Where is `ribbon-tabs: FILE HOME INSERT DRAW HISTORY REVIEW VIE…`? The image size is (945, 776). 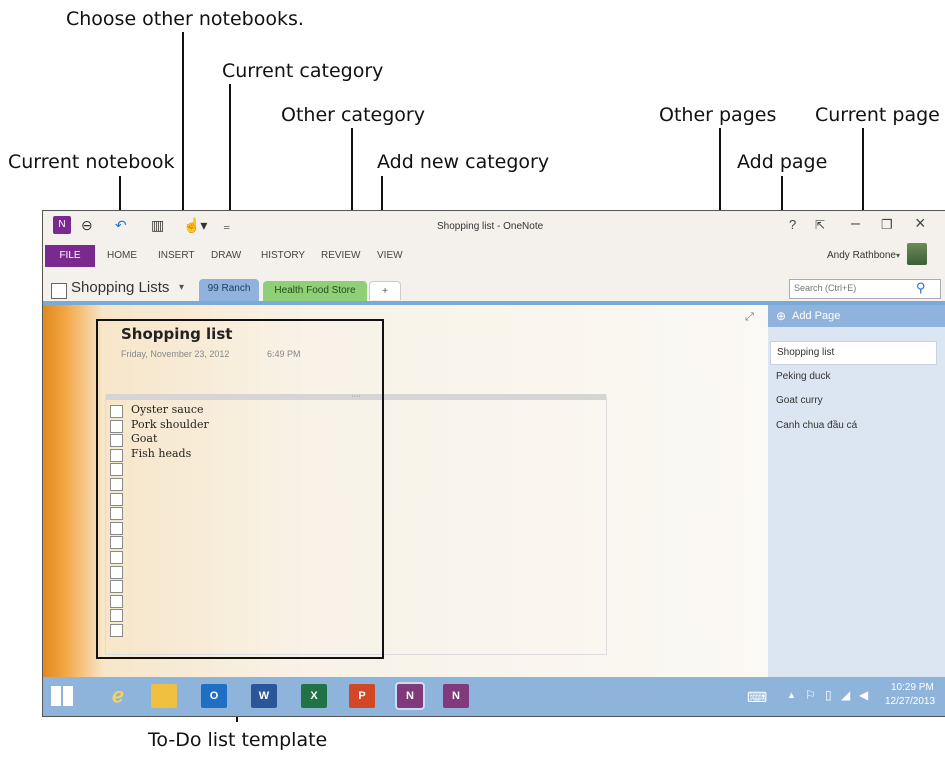
ribbon-tabs: FILE HOME INSERT DRAW HISTORY REVIEW VIE… is located at coordinates (494, 255).